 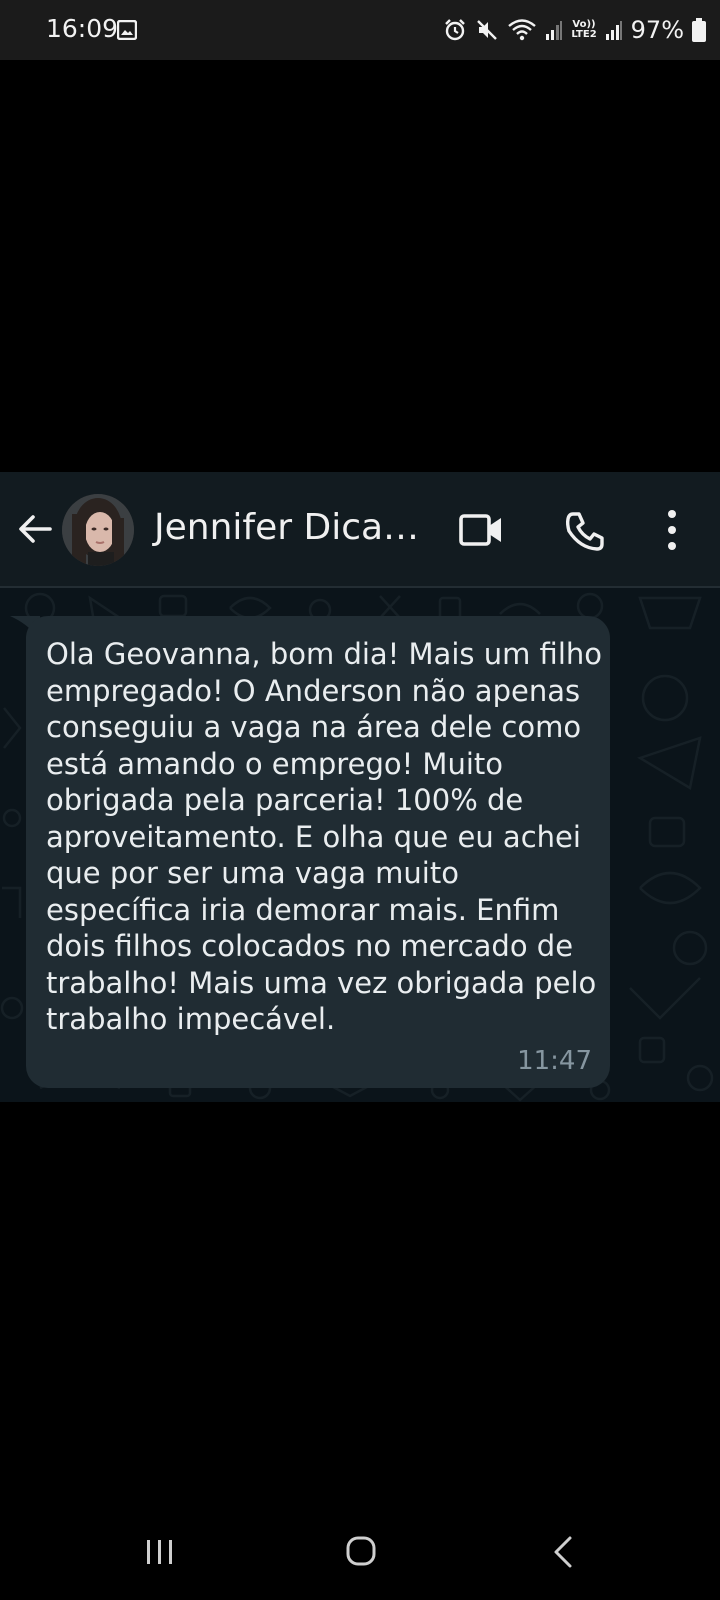 I want to click on back-icon, so click(x=564, y=1552).